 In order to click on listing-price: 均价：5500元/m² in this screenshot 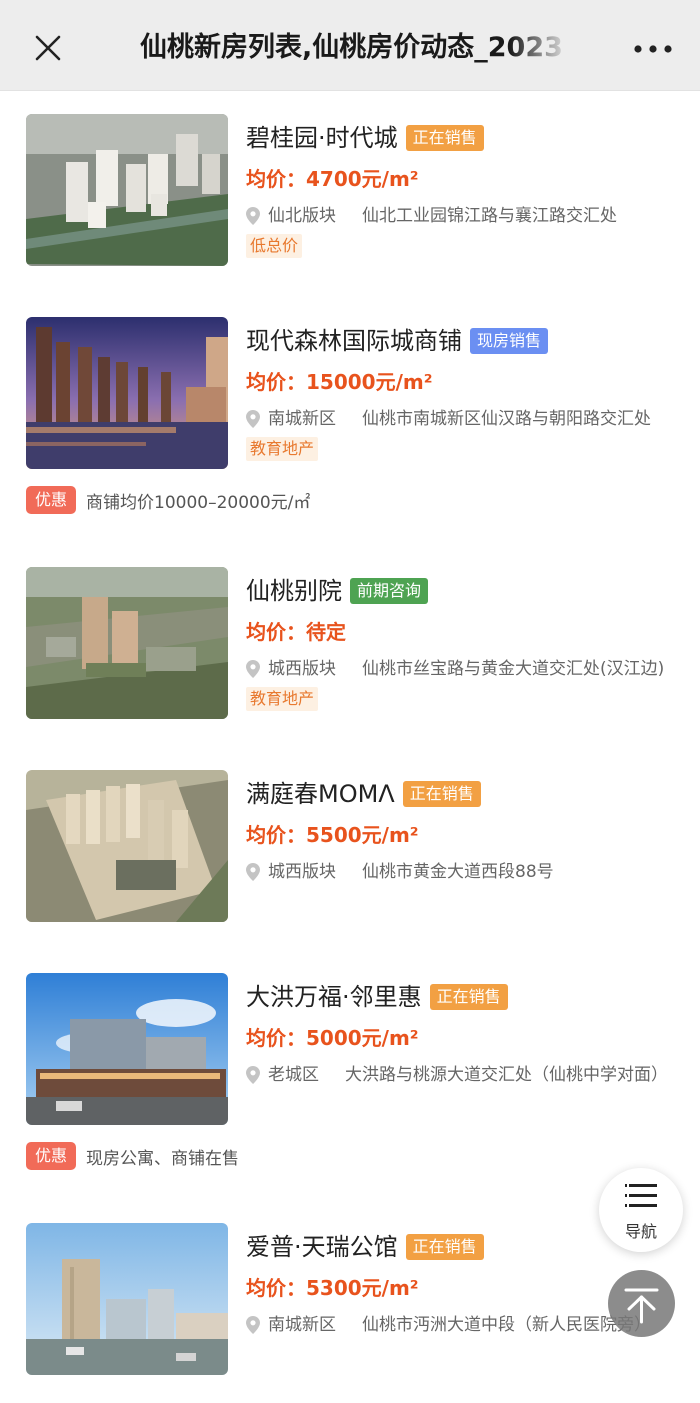, I will do `click(332, 835)`.